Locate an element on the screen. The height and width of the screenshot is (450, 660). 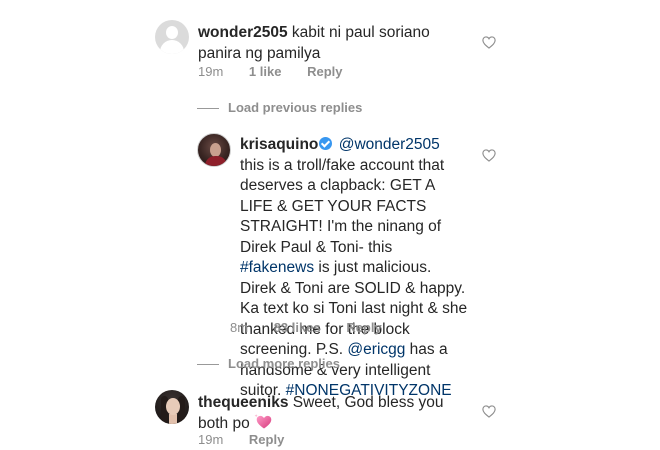
sparkling-heart-emoji-icon is located at coordinates (262, 421).